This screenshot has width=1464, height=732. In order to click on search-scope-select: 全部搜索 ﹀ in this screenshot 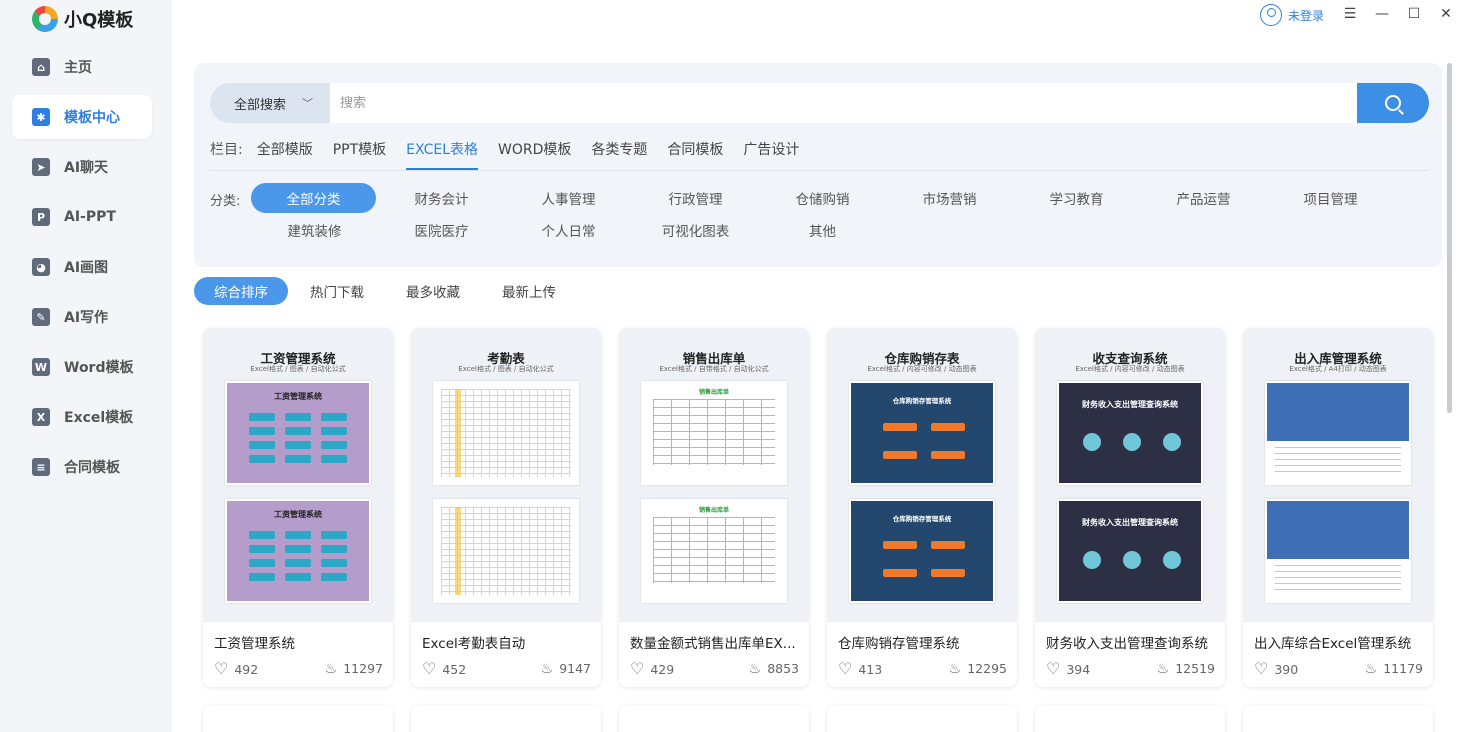, I will do `click(270, 103)`.